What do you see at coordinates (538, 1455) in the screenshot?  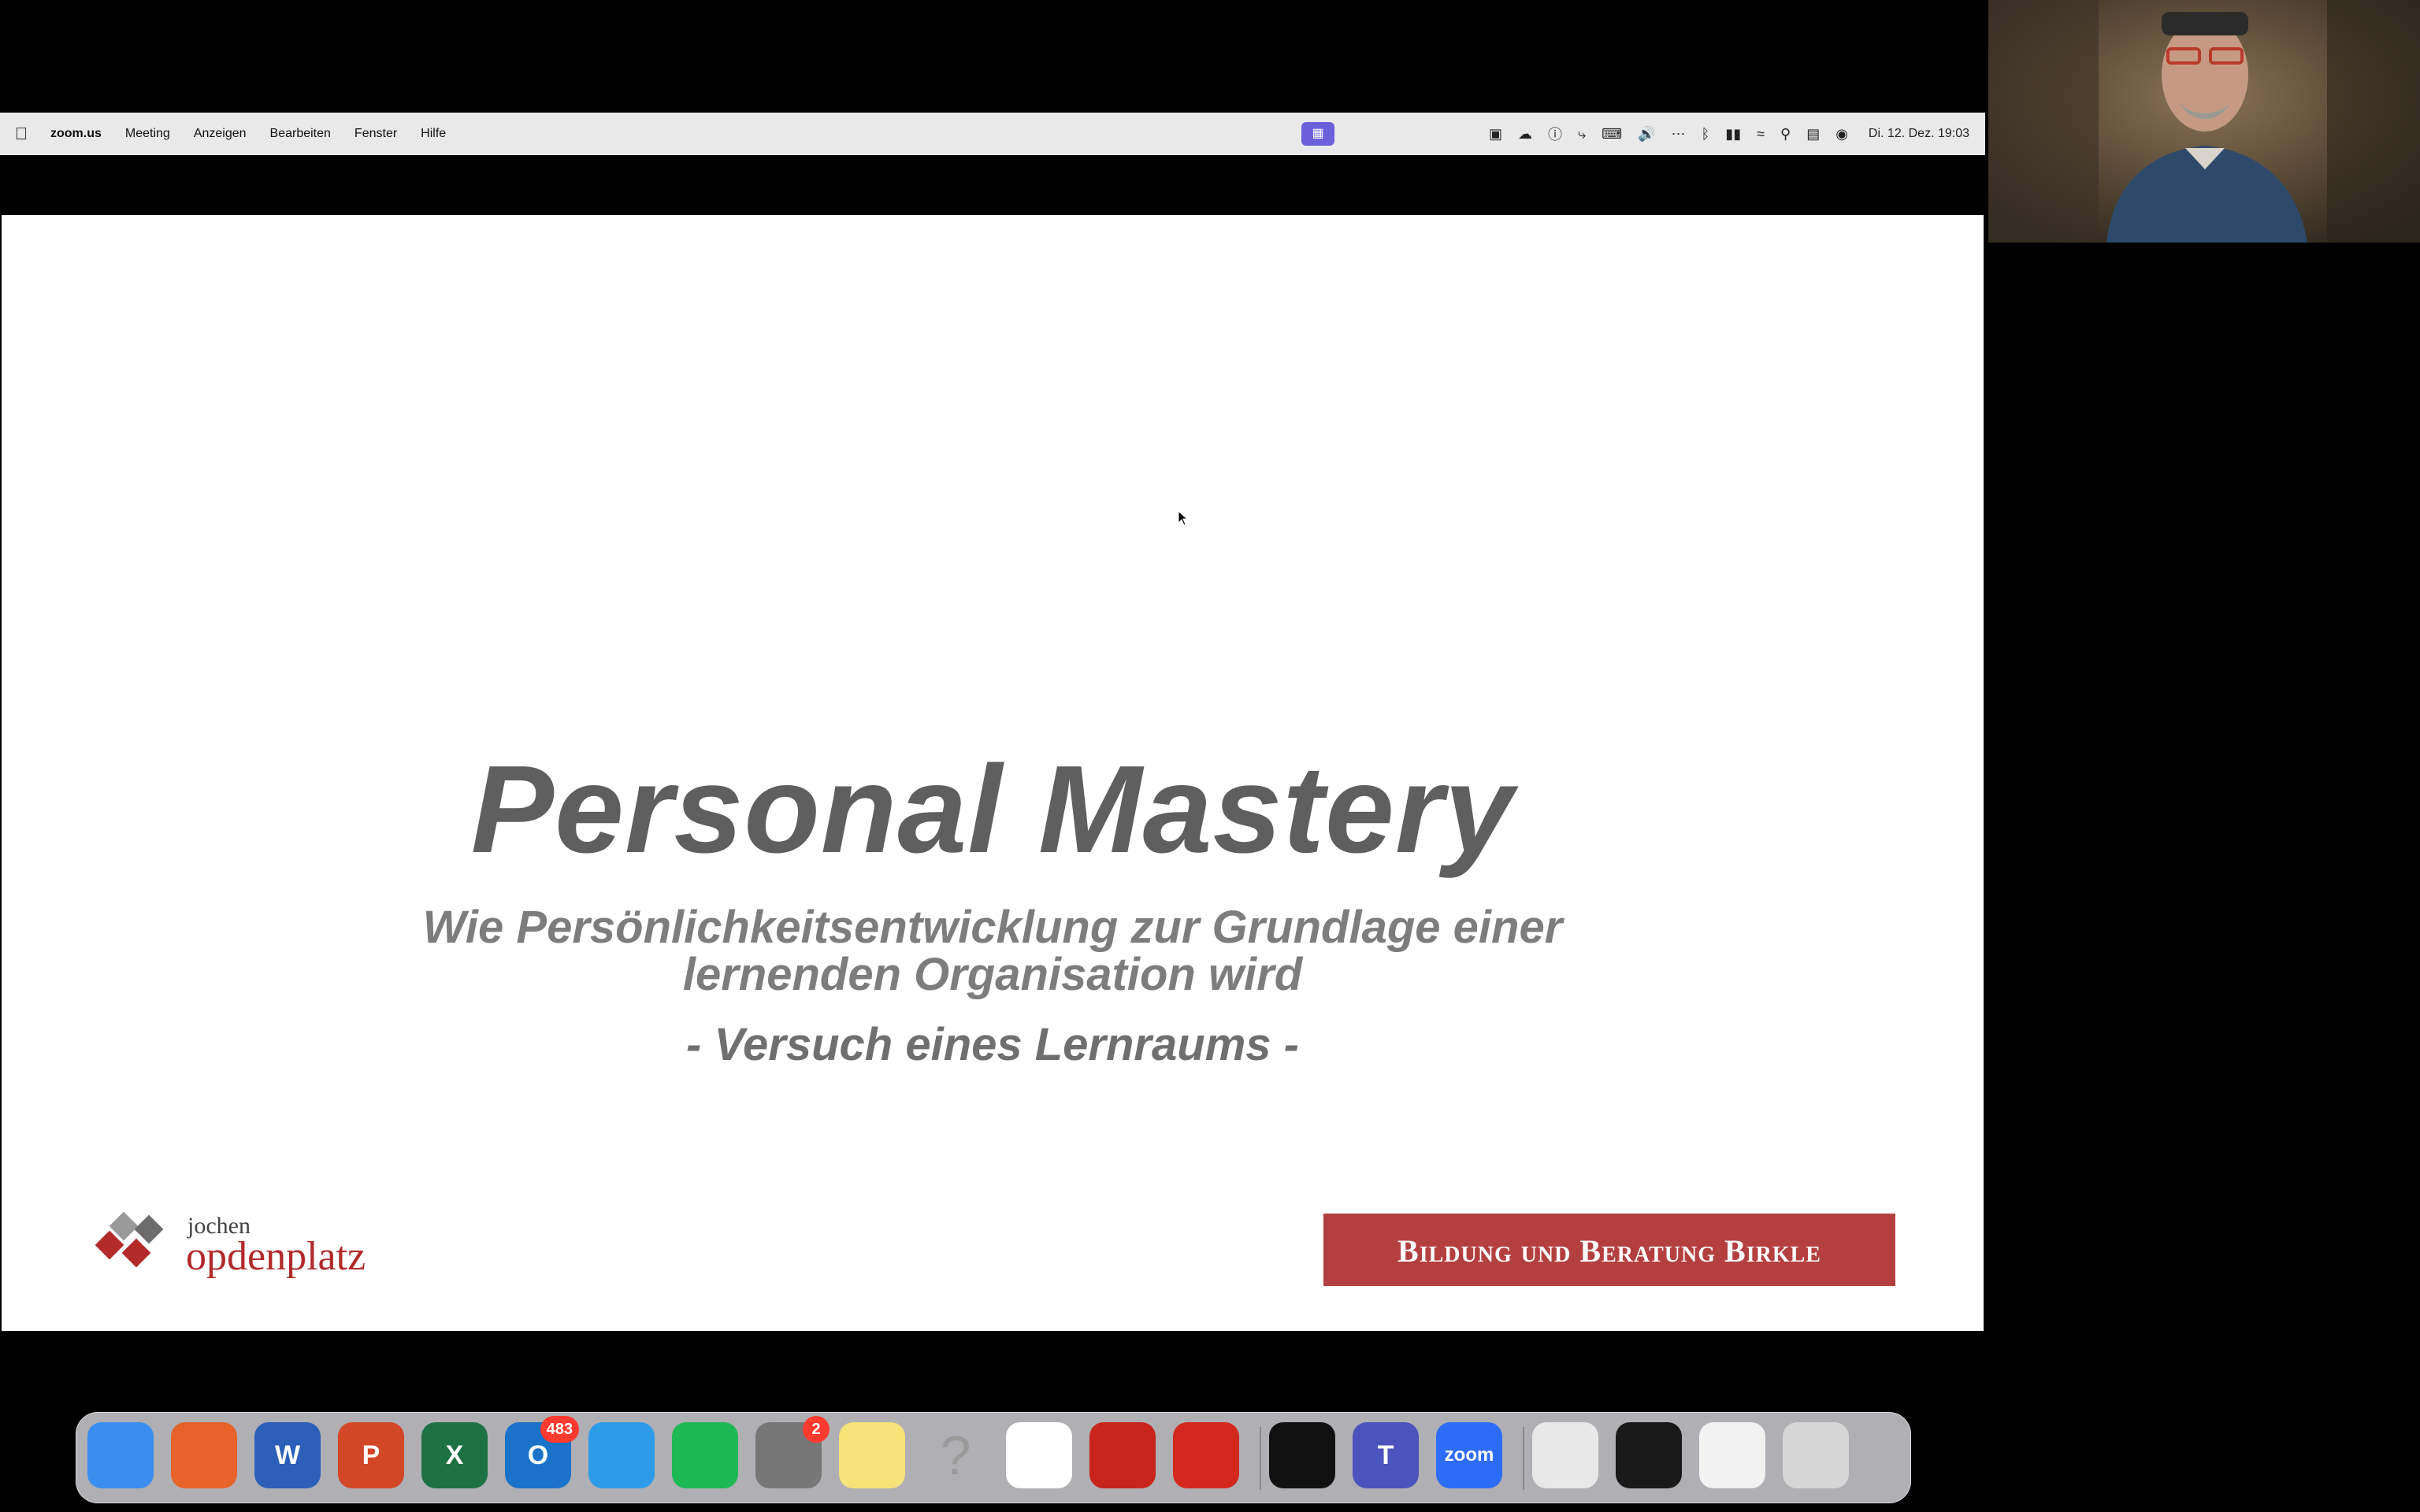 I see `outlook-icon: O` at bounding box center [538, 1455].